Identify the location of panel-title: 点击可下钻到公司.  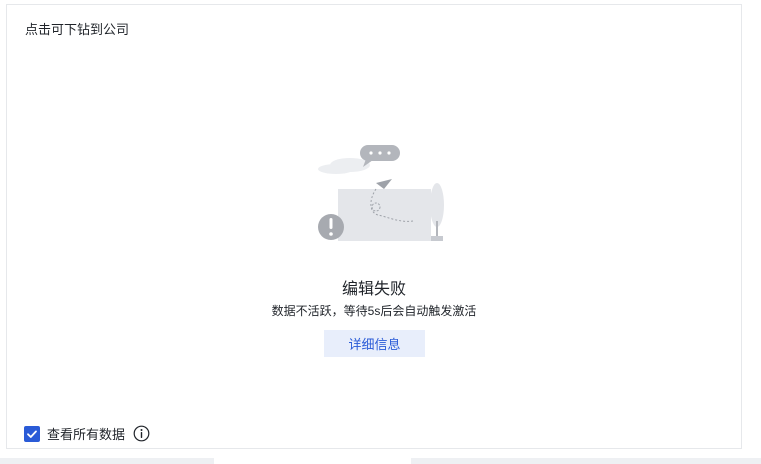
(77, 28).